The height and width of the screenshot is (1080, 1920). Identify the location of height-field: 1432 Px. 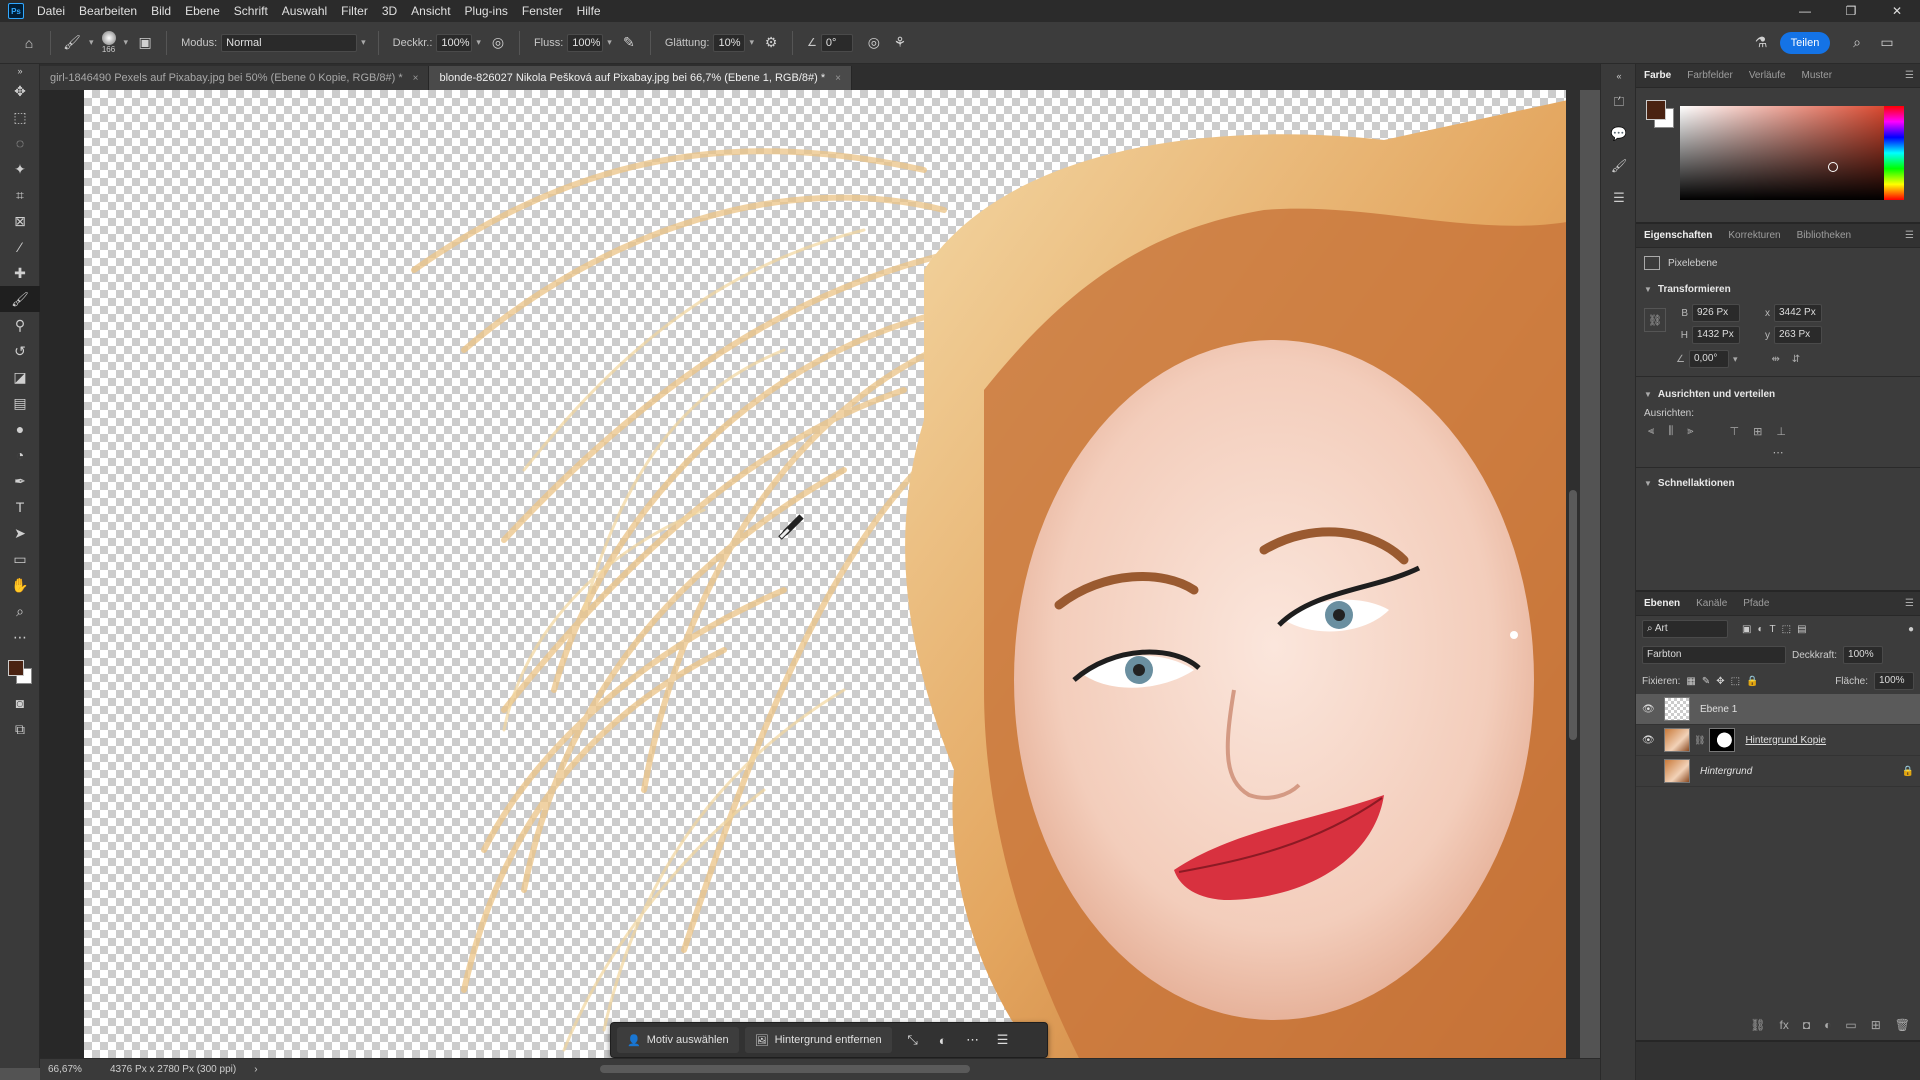
(1716, 335).